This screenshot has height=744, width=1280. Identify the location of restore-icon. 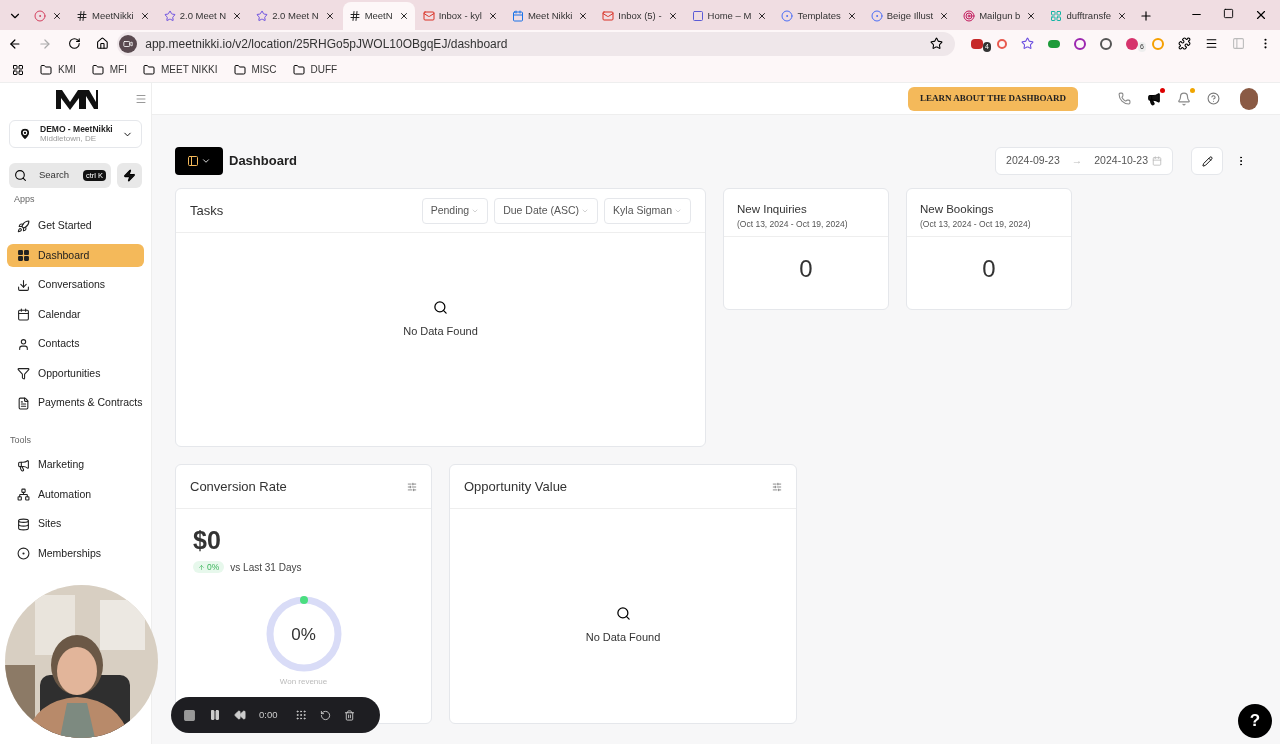
(1228, 13).